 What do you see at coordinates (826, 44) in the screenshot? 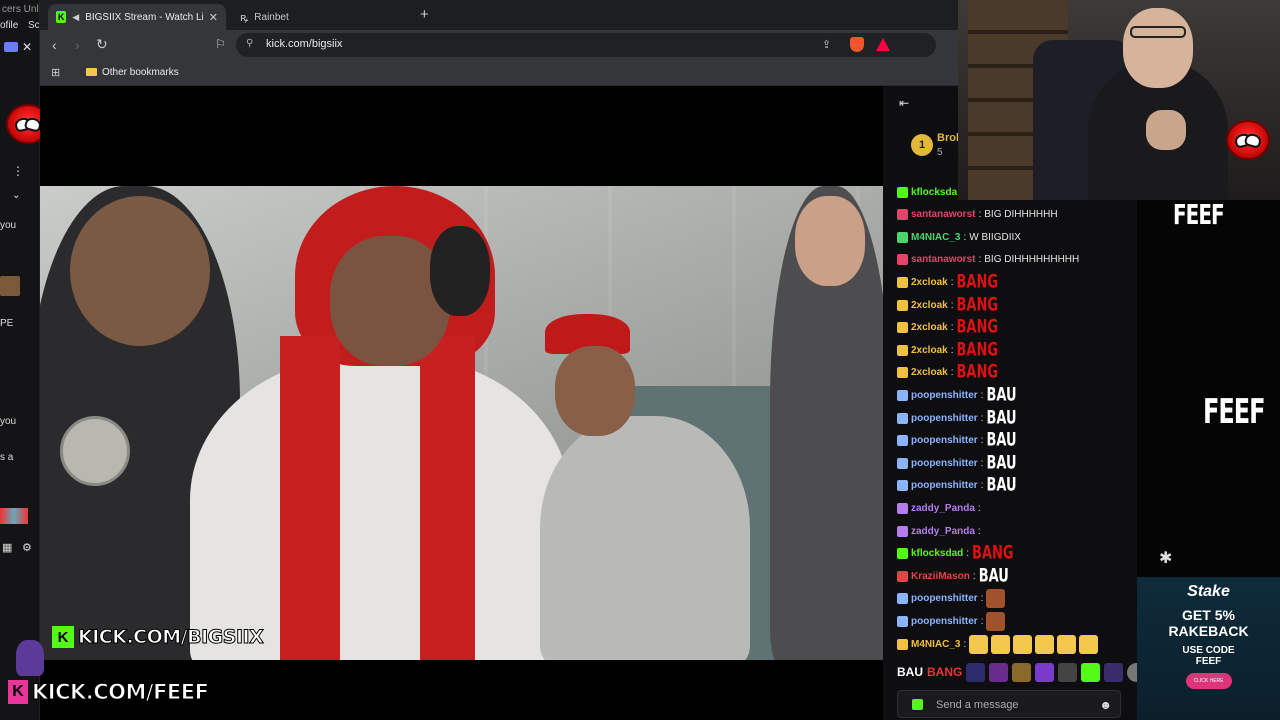
I see `share-icon: ⇪` at bounding box center [826, 44].